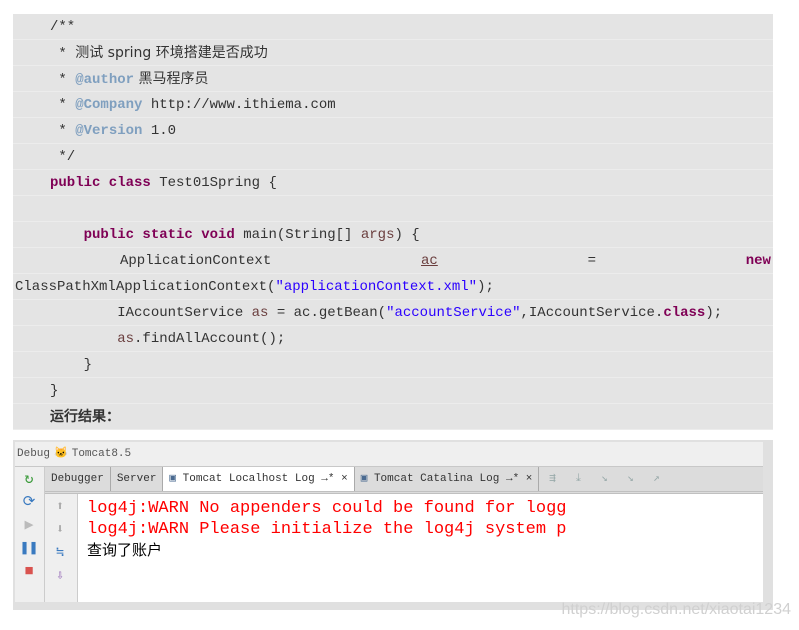 The image size is (799, 630). Describe the element at coordinates (159, 131) in the screenshot. I see `comment: 1.0` at that location.